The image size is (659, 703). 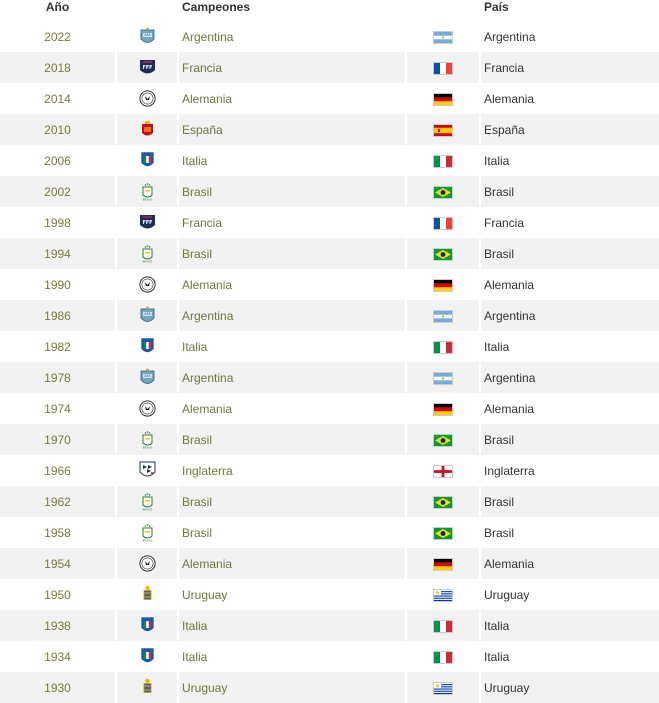 I want to click on england-crest-icon, so click(x=147, y=470).